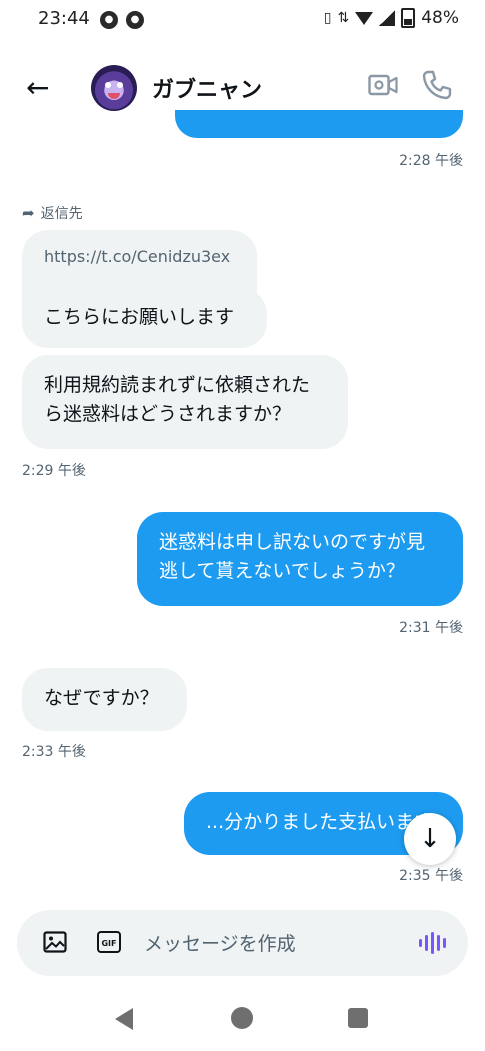 The width and height of the screenshot is (485, 1051). Describe the element at coordinates (383, 85) in the screenshot. I see `video-camera-icon` at that location.